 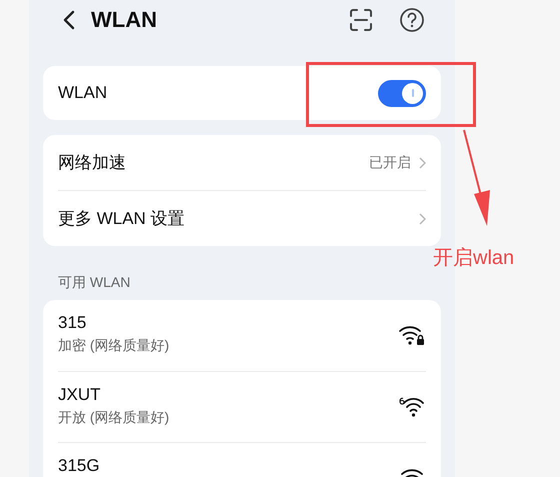 What do you see at coordinates (79, 466) in the screenshot?
I see `network-name: 315G` at bounding box center [79, 466].